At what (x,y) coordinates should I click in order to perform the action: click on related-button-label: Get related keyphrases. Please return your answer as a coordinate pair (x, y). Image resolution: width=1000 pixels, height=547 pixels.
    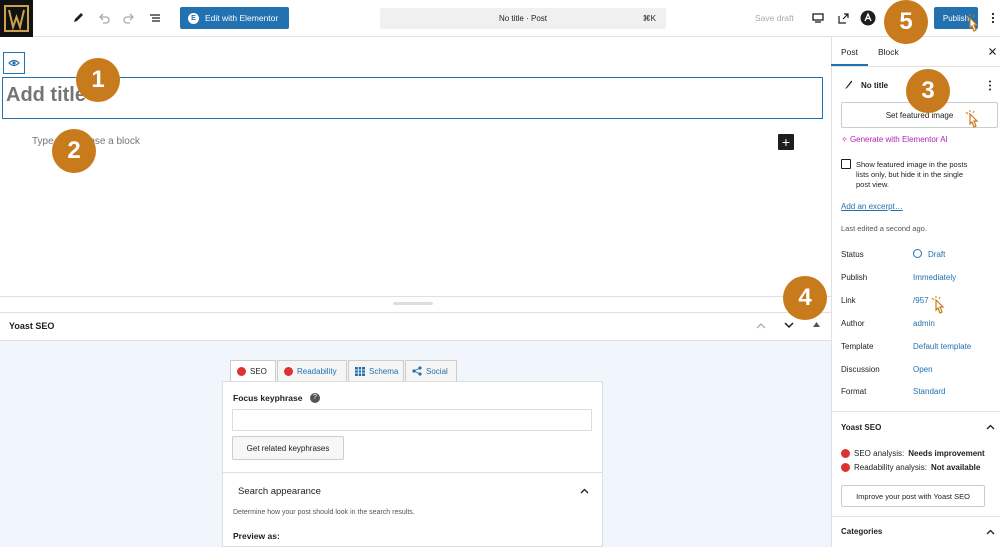
    Looking at the image, I should click on (288, 448).